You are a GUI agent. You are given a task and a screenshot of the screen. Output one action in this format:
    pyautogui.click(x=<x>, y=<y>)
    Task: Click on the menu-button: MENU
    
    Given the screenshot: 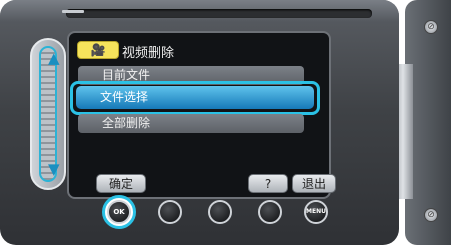 What is the action you would take?
    pyautogui.click(x=316, y=212)
    